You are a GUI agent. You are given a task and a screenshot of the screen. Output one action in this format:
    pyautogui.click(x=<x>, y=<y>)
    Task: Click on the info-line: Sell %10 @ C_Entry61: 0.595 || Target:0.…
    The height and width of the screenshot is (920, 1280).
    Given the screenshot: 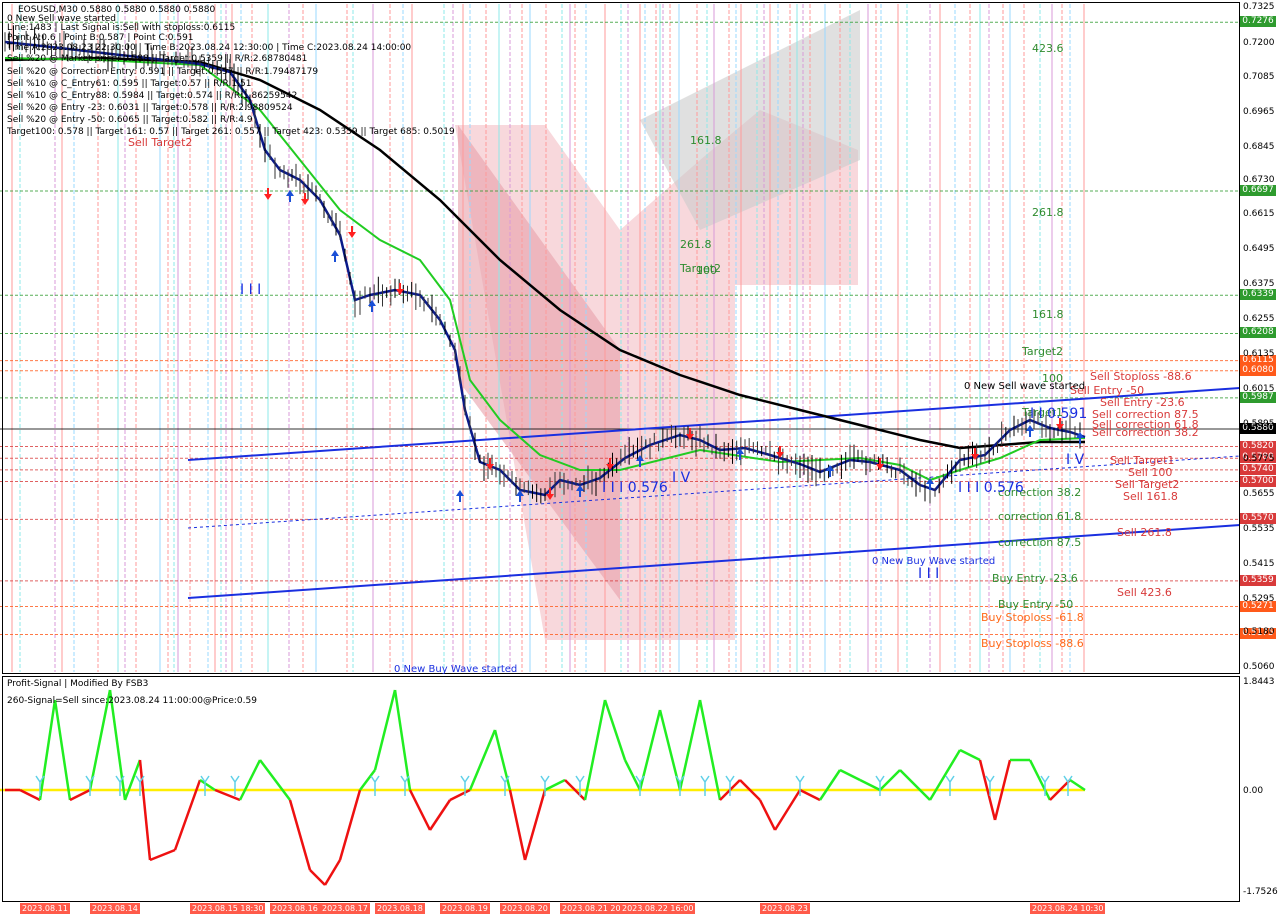 What is the action you would take?
    pyautogui.click(x=129, y=84)
    